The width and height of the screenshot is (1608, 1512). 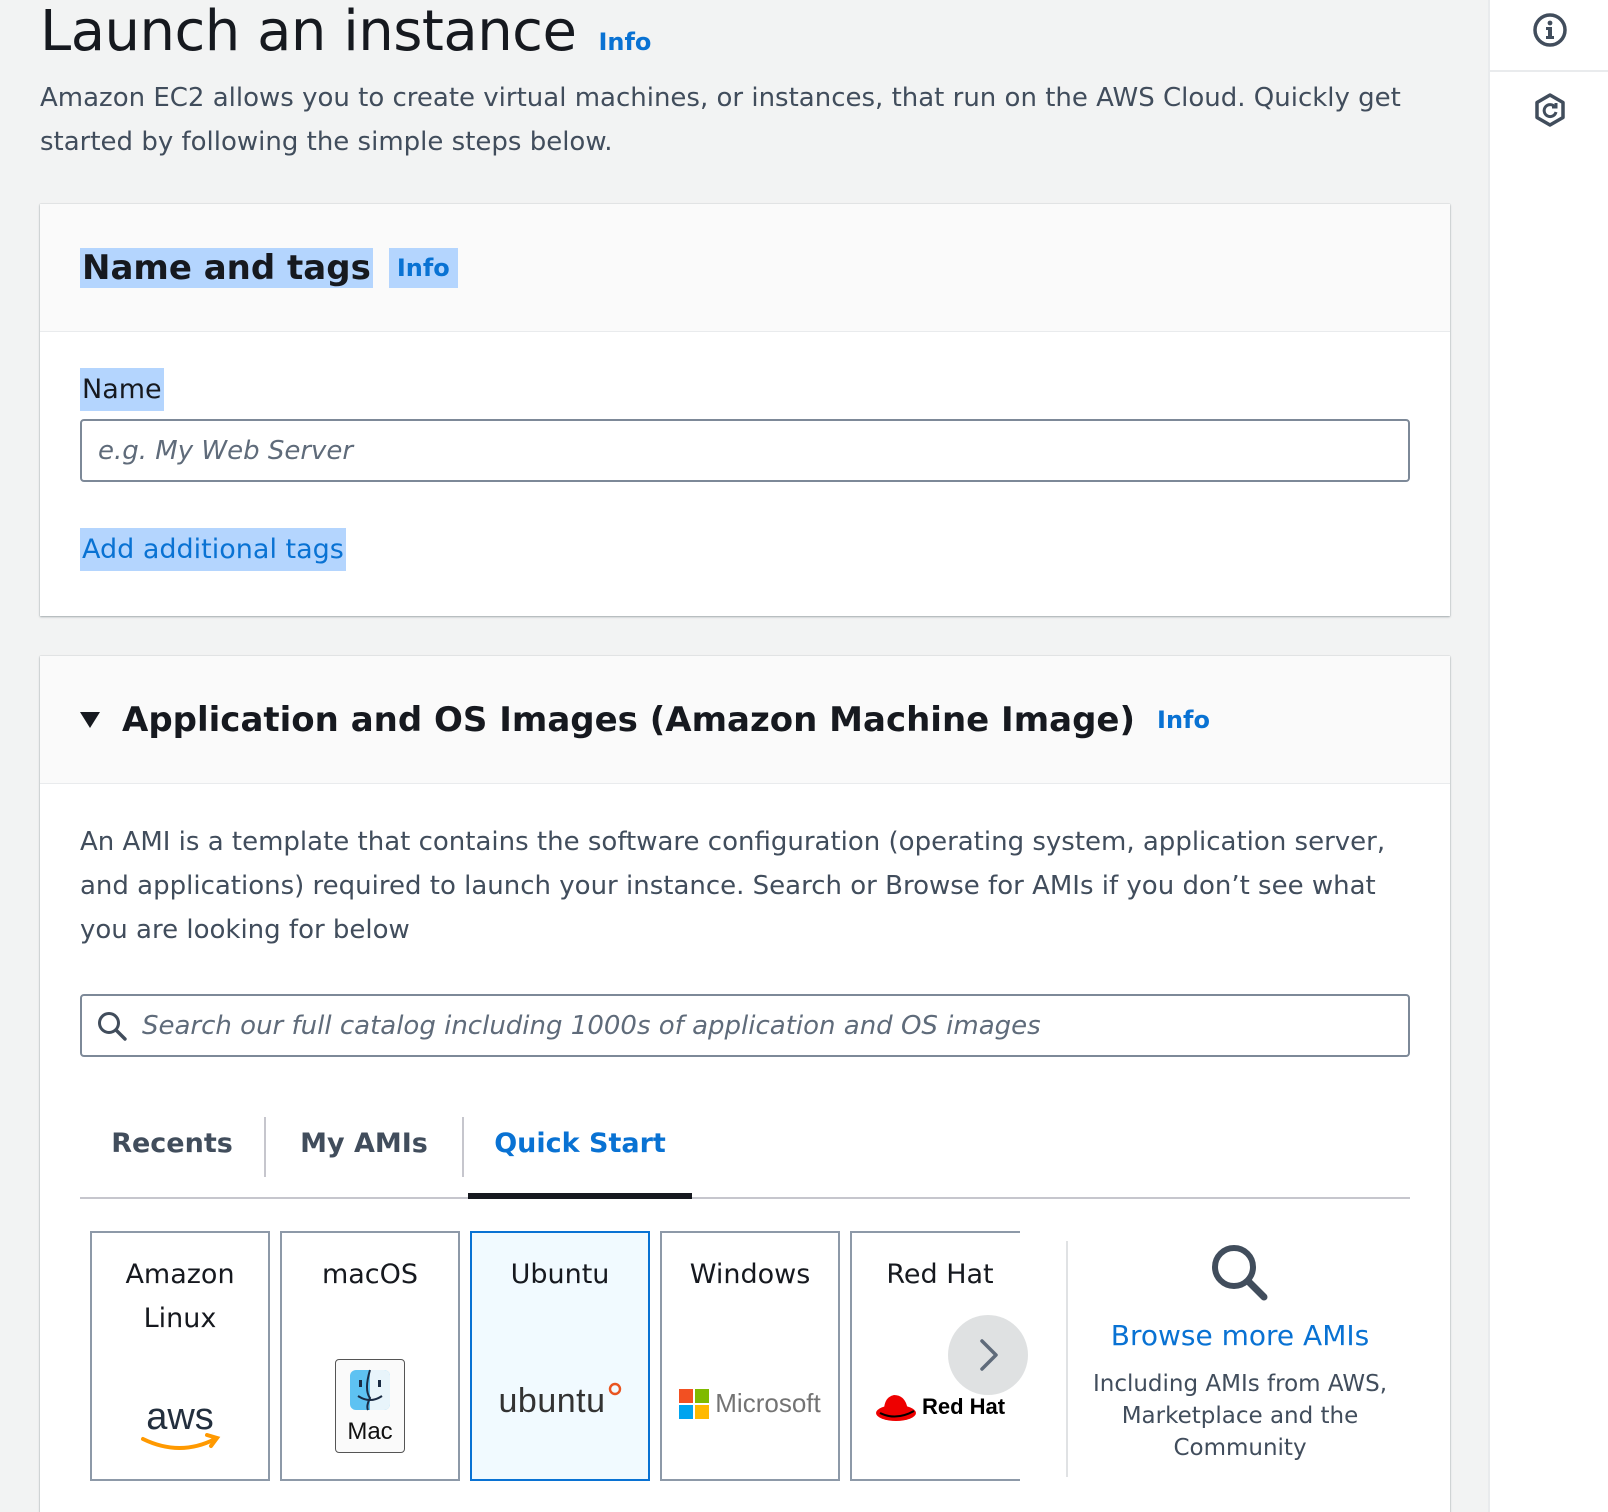 What do you see at coordinates (370, 1356) in the screenshot?
I see `os-tile-macos: macOS Mac` at bounding box center [370, 1356].